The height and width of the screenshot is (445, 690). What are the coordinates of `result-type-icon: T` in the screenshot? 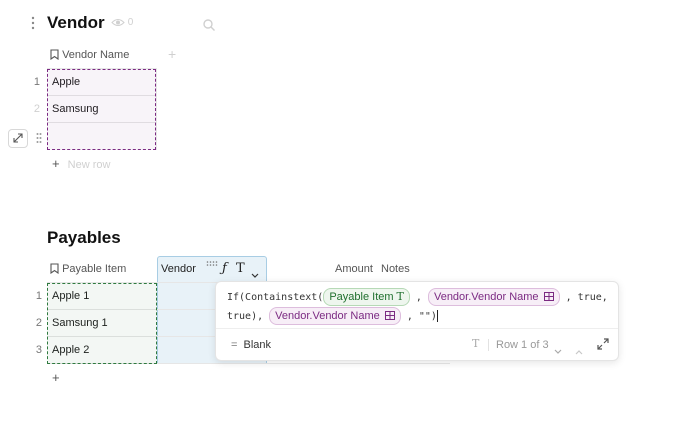 It's located at (476, 343).